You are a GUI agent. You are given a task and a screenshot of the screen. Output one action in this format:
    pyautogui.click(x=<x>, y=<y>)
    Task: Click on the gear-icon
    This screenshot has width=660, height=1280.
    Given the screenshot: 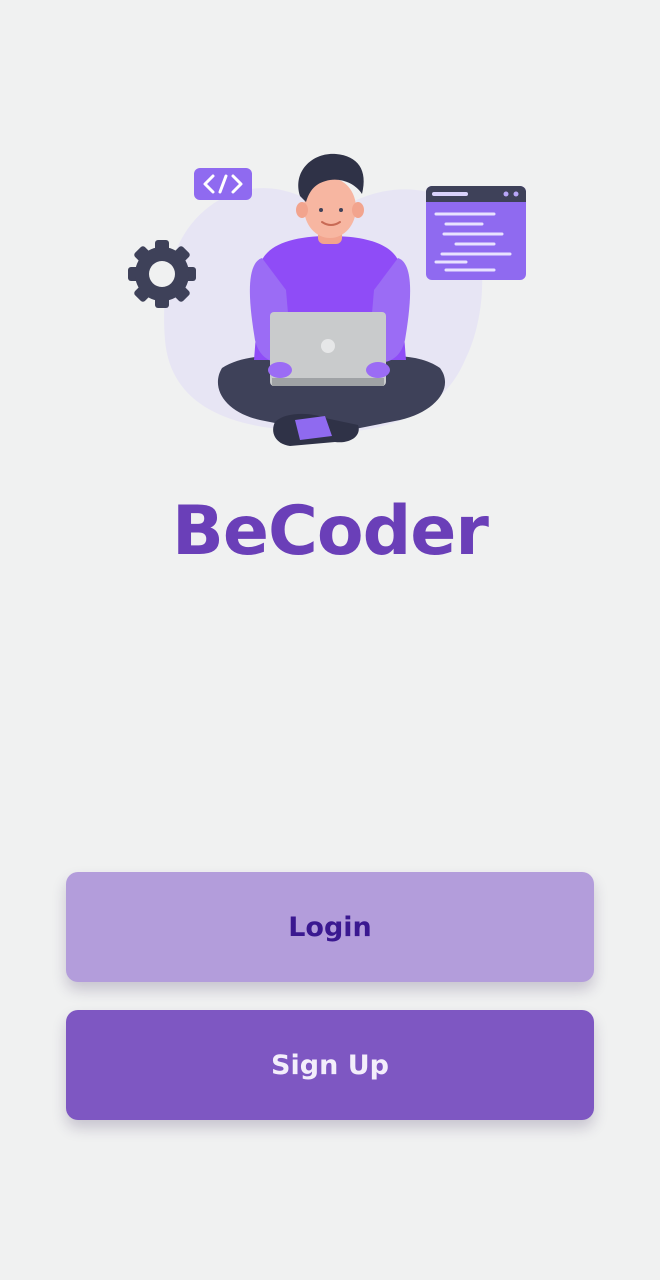 What is the action you would take?
    pyautogui.click(x=162, y=274)
    